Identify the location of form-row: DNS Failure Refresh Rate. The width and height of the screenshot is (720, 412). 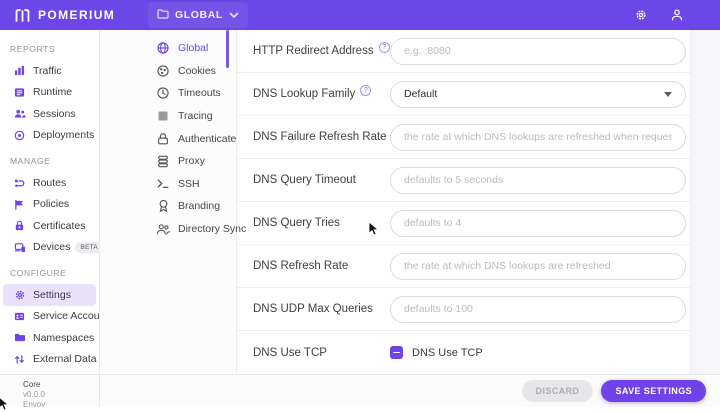
(463, 137).